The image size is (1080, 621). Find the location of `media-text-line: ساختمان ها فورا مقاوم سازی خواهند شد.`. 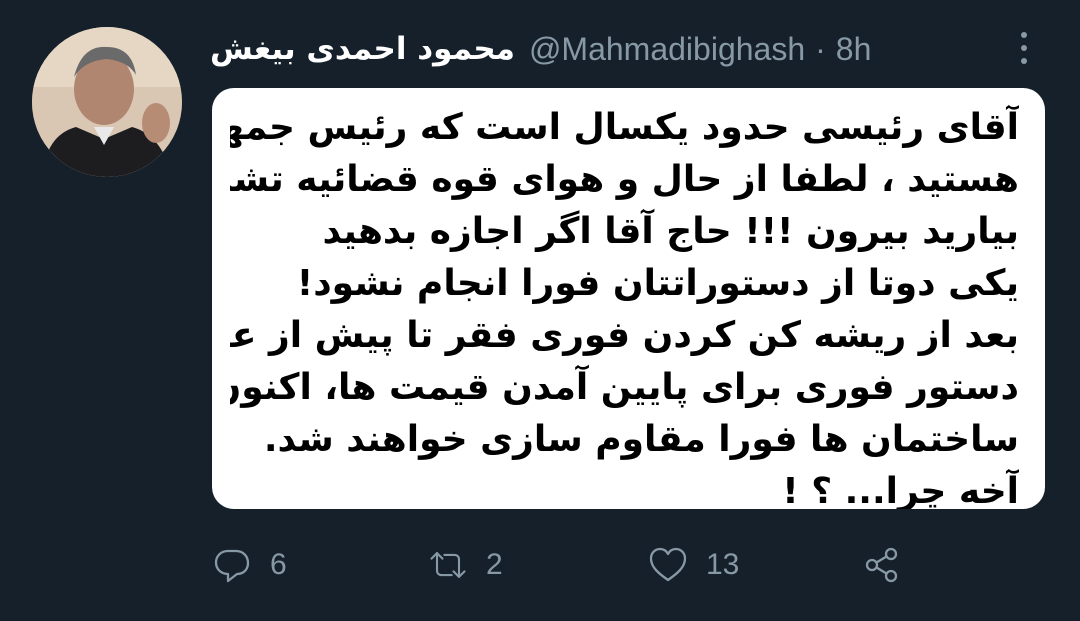

media-text-line: ساختمان ها فورا مقاوم سازی خواهند شد. is located at coordinates (641, 439).